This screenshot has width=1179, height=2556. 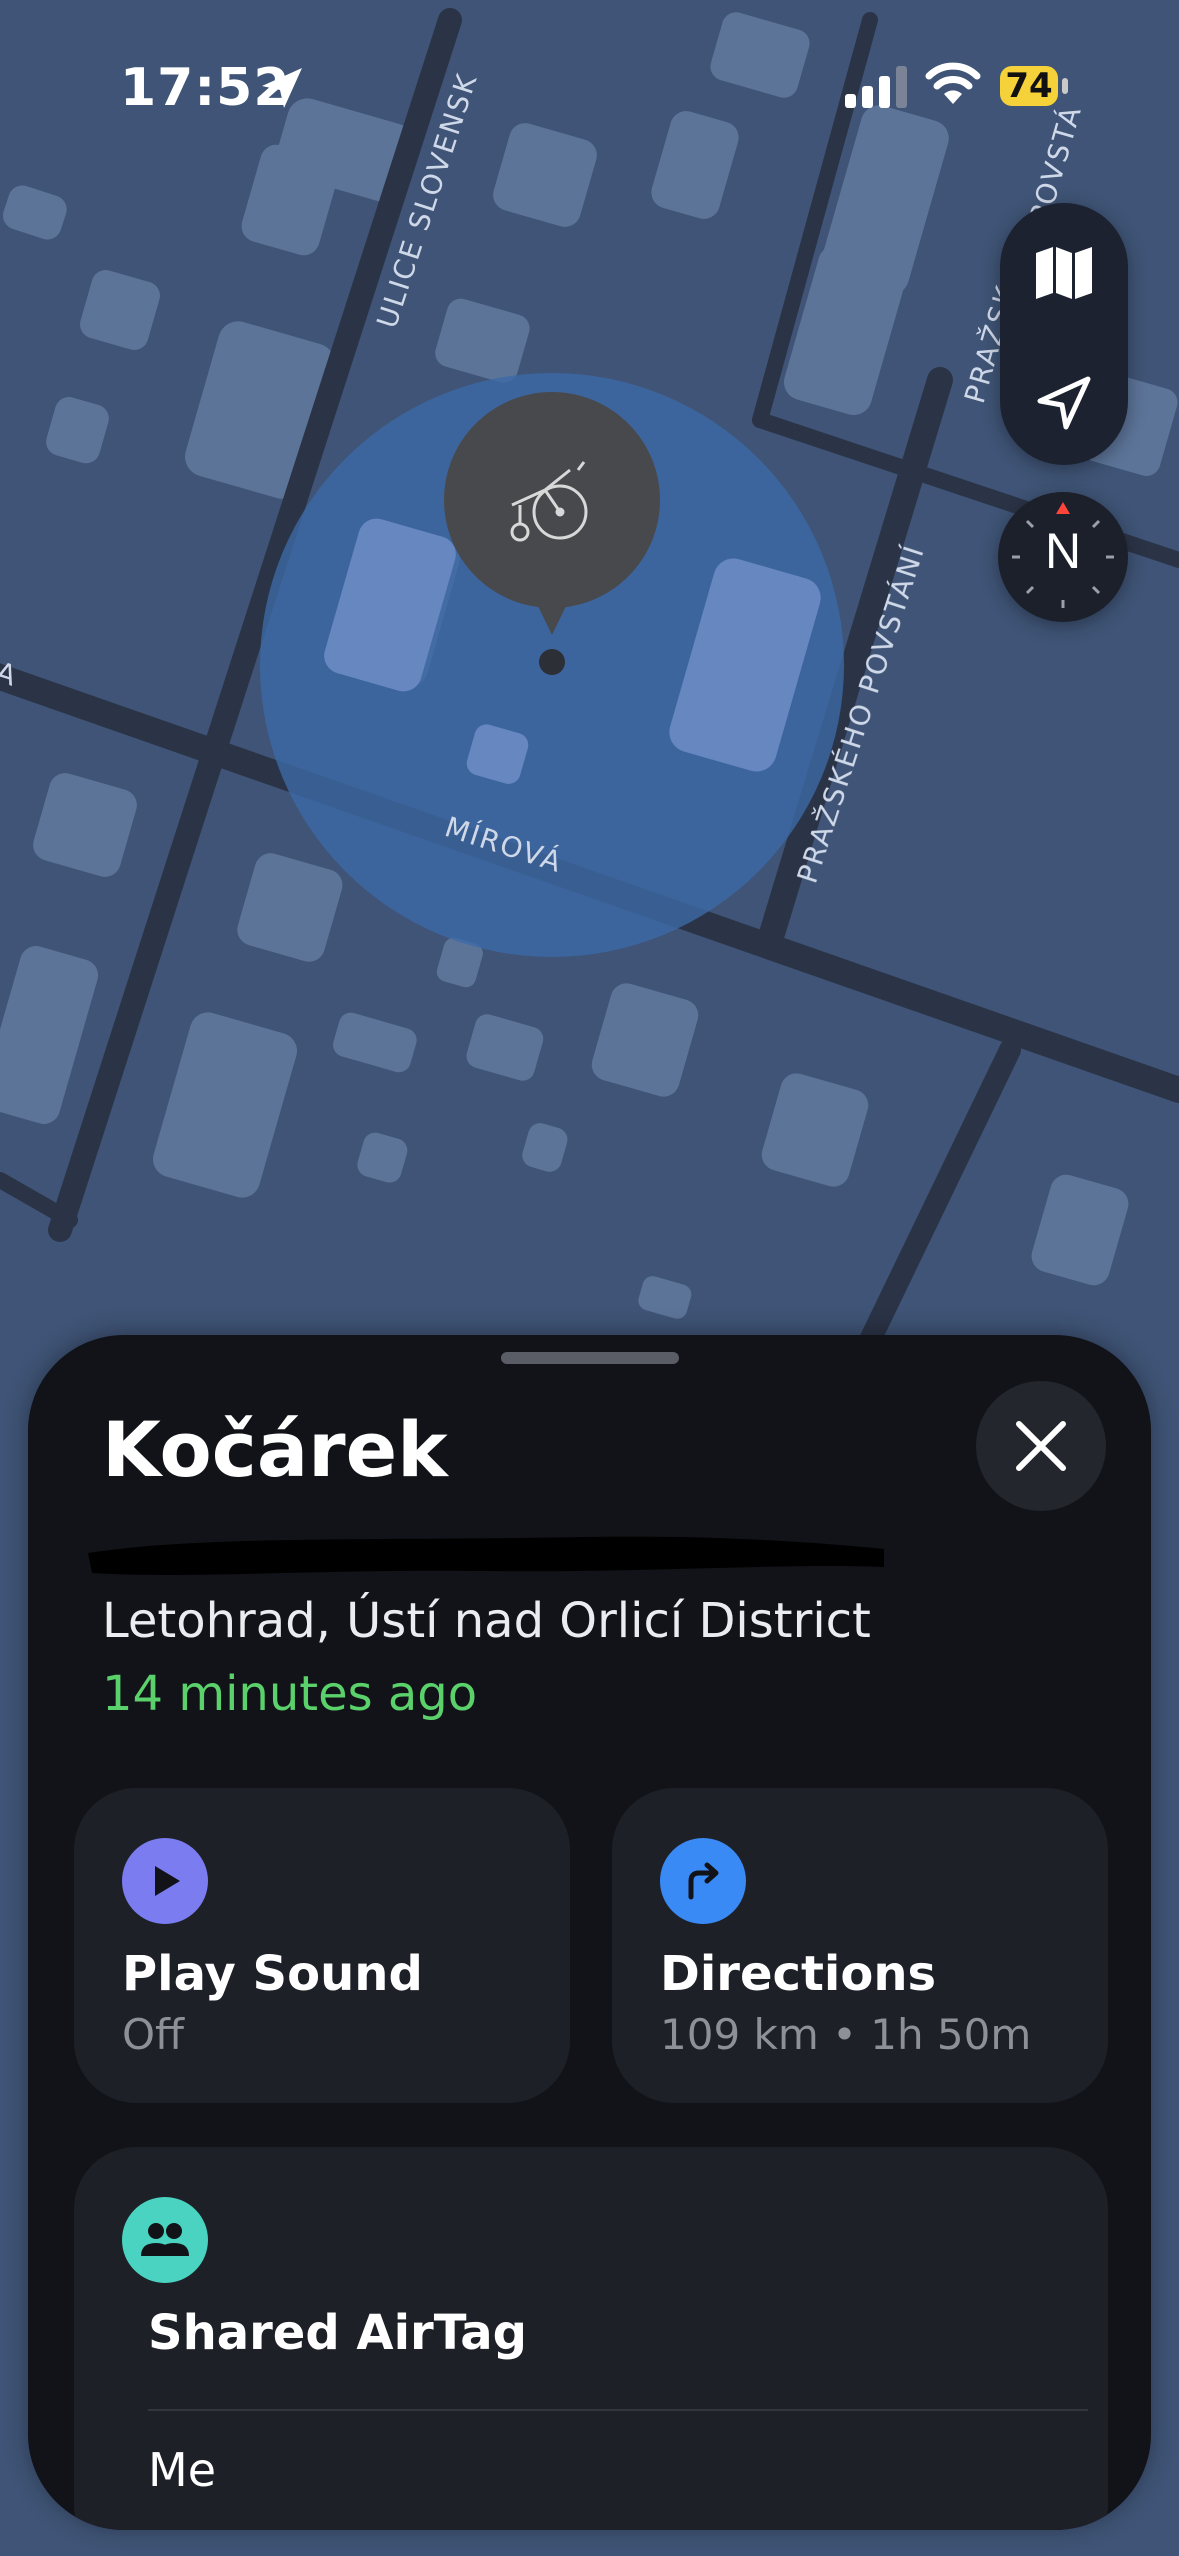 I want to click on play-icon, so click(x=167, y=1881).